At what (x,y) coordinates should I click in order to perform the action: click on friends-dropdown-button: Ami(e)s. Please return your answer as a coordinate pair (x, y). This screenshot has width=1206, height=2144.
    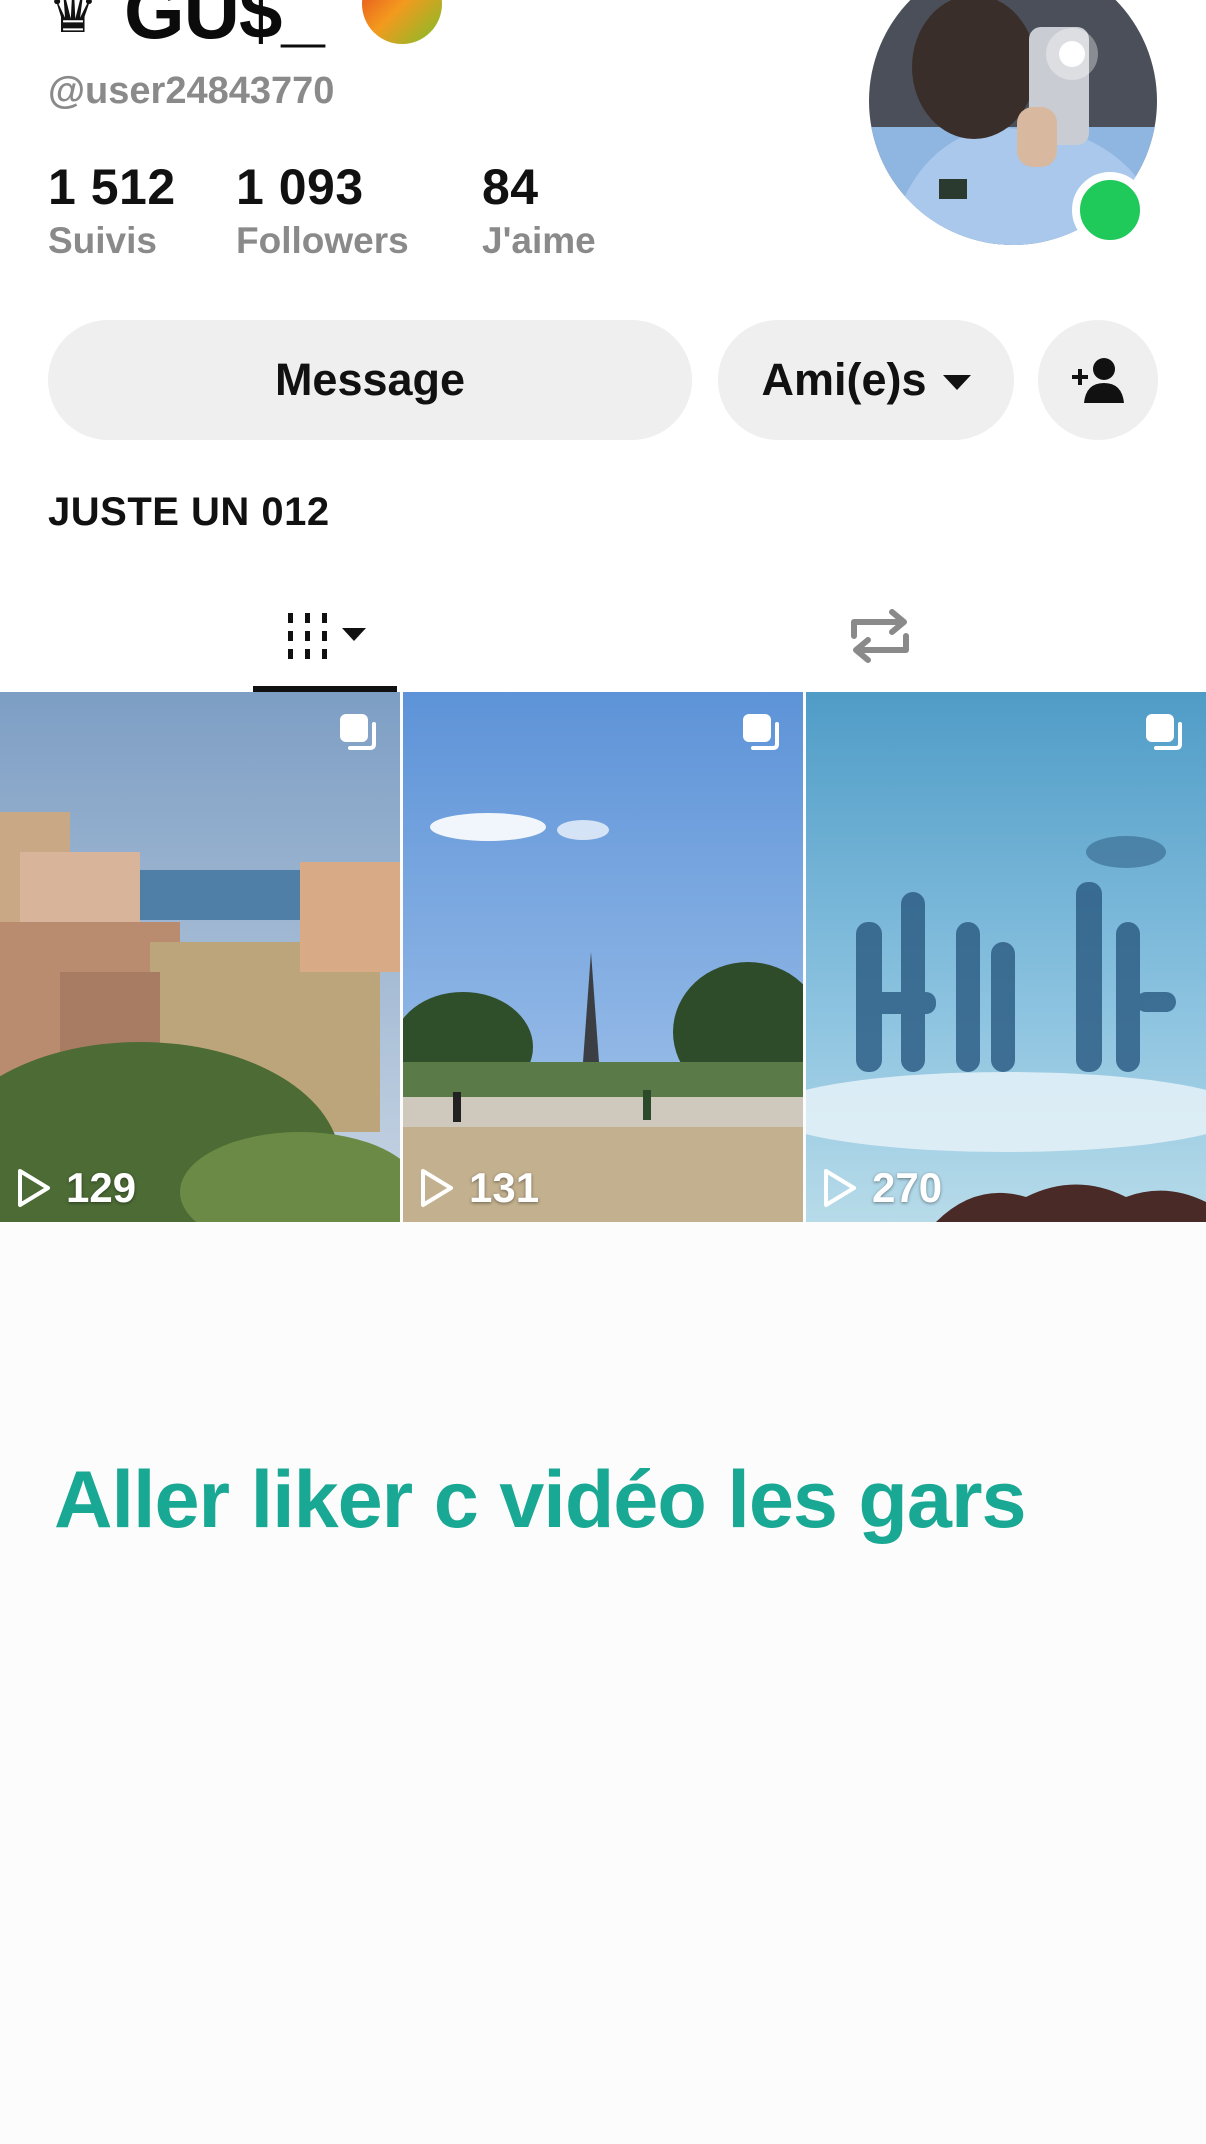
    Looking at the image, I should click on (866, 380).